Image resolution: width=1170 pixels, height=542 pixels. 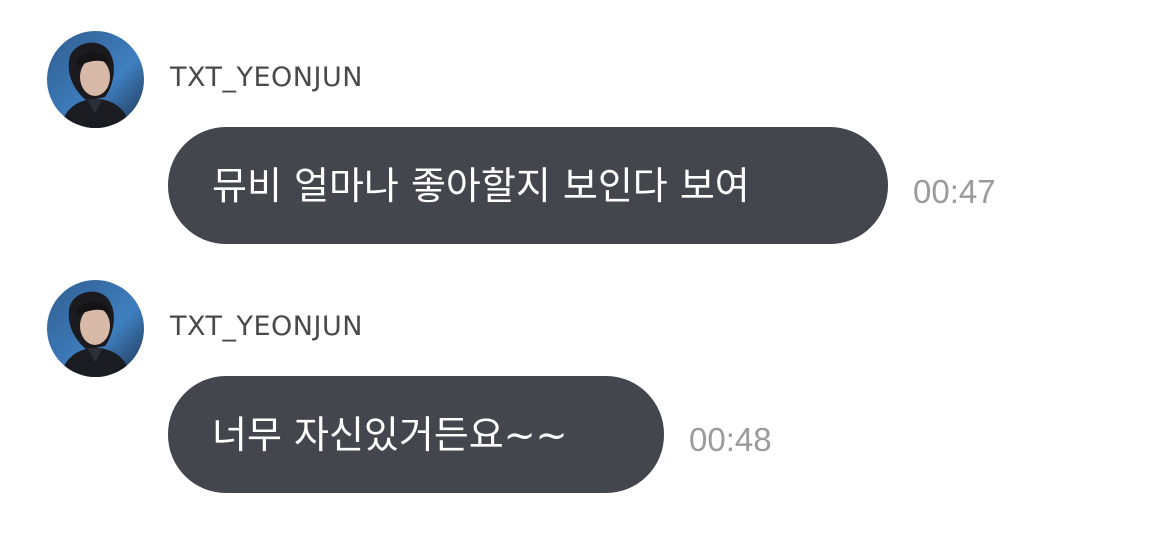 I want to click on message-timestamp: 00:48, so click(x=730, y=439).